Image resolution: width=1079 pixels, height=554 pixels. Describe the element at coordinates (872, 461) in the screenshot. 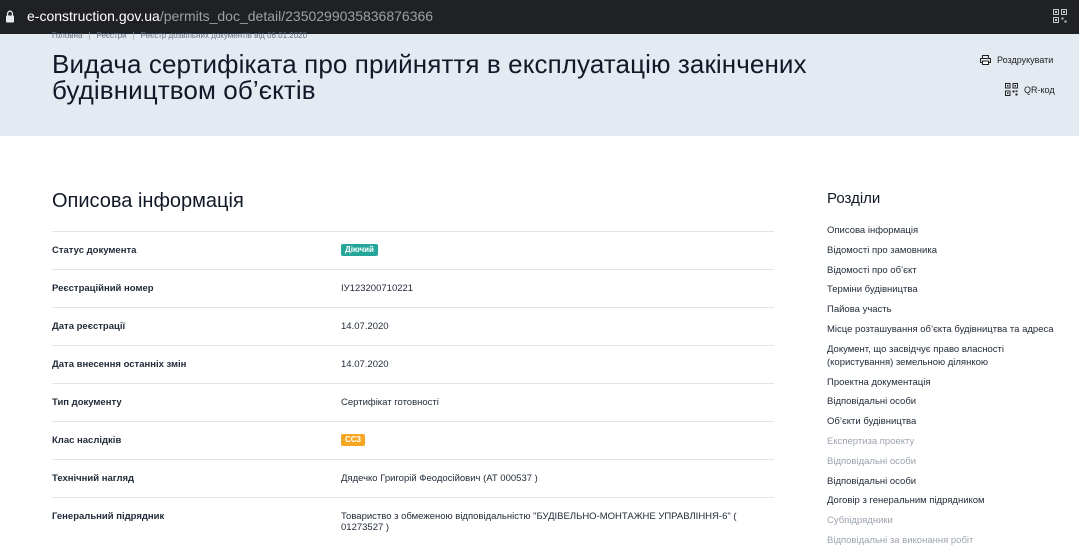

I see `section-link-disabled: Відповідальні особи` at that location.